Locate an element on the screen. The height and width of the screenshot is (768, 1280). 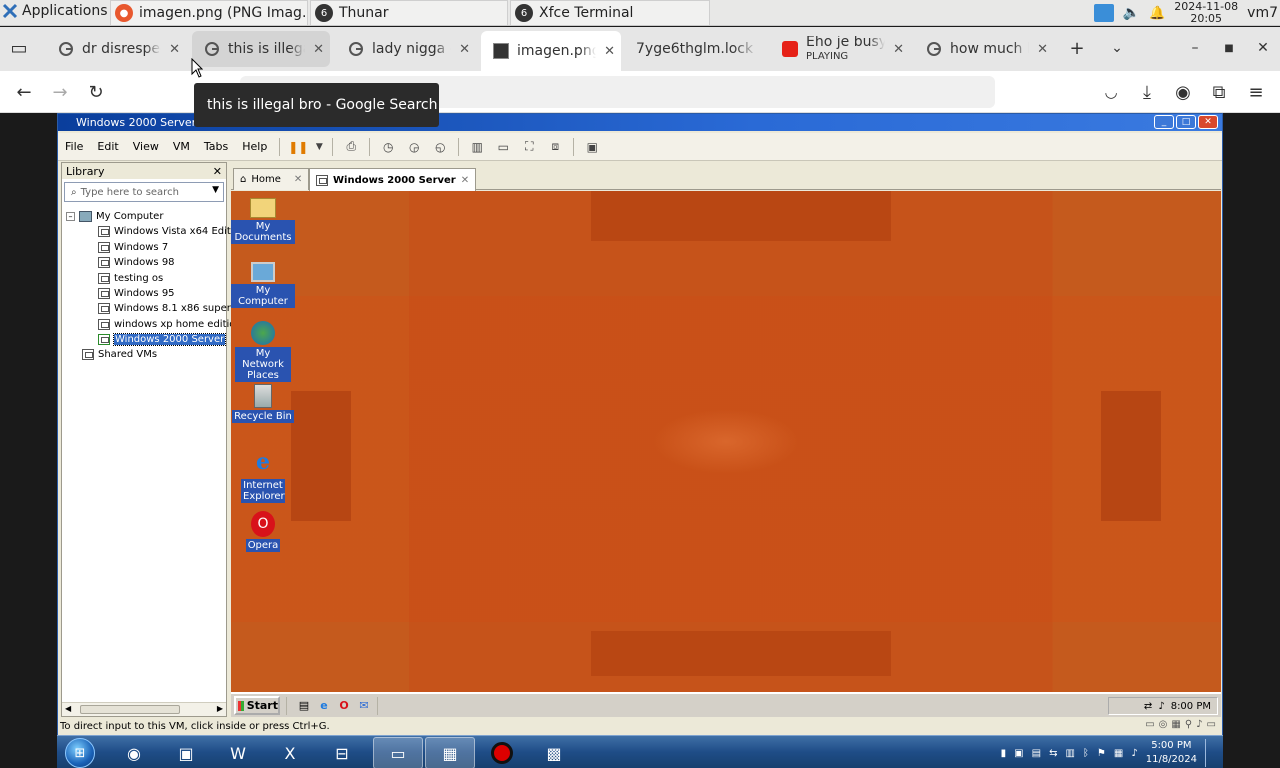
show-desktop-icon: ▤ is located at coordinates (304, 706).